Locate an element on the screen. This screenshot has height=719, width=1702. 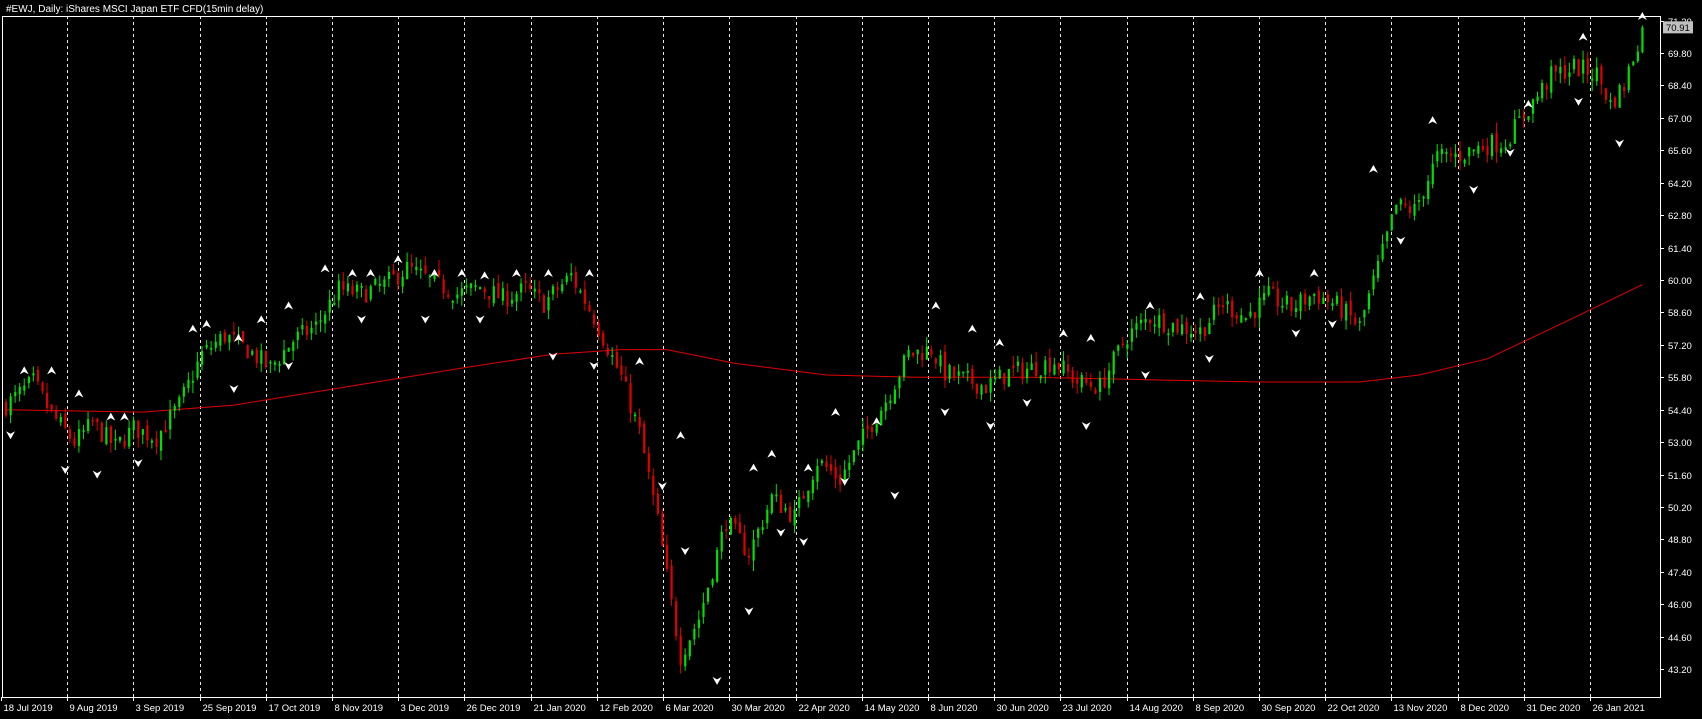
x-tick-label: 30 Jun 2020 is located at coordinates (1023, 708).